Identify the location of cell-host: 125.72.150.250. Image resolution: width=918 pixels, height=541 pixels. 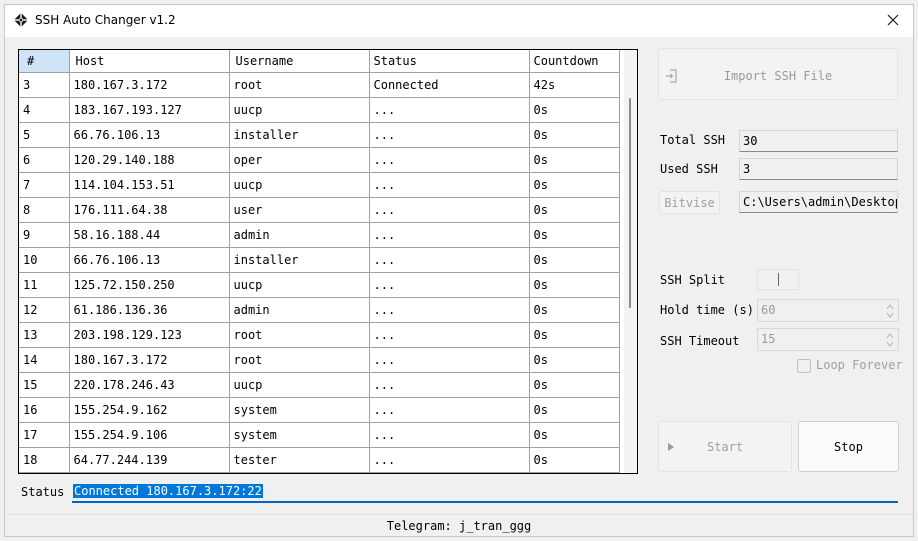
(149, 285).